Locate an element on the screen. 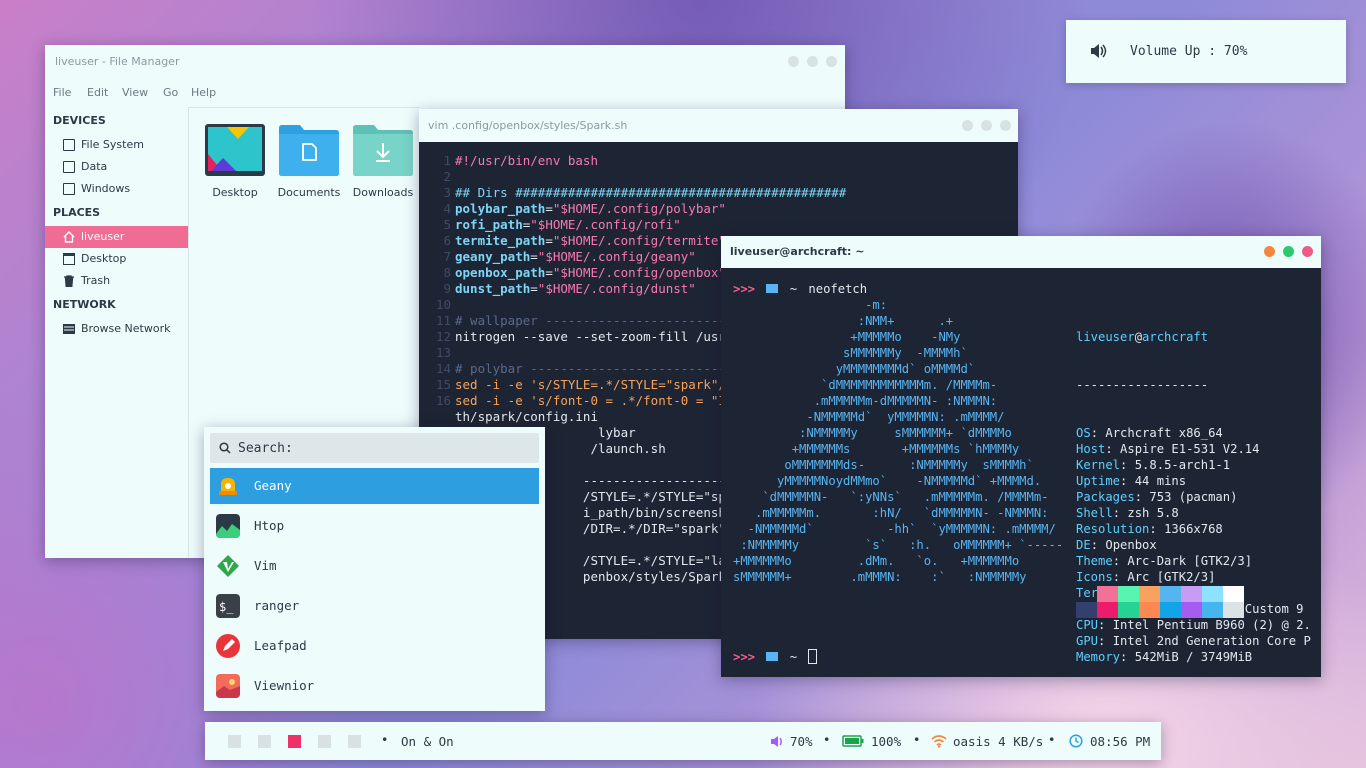 This screenshot has height=768, width=1366. info-line: DE: Openbox is located at coordinates (1193, 545).